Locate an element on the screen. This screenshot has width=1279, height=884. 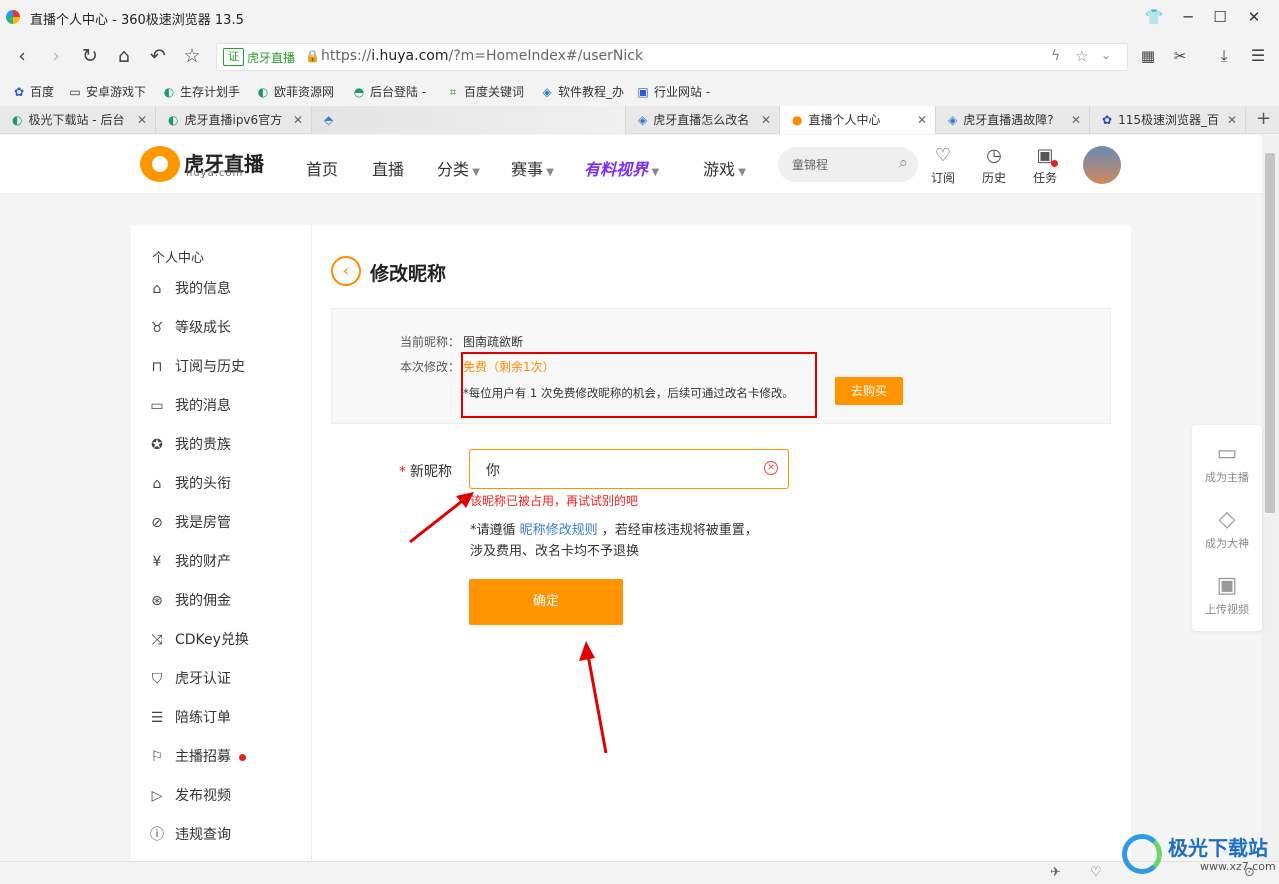
browser-tab: ✿ 115极速浏览器_百 ✕ is located at coordinates (1168, 120).